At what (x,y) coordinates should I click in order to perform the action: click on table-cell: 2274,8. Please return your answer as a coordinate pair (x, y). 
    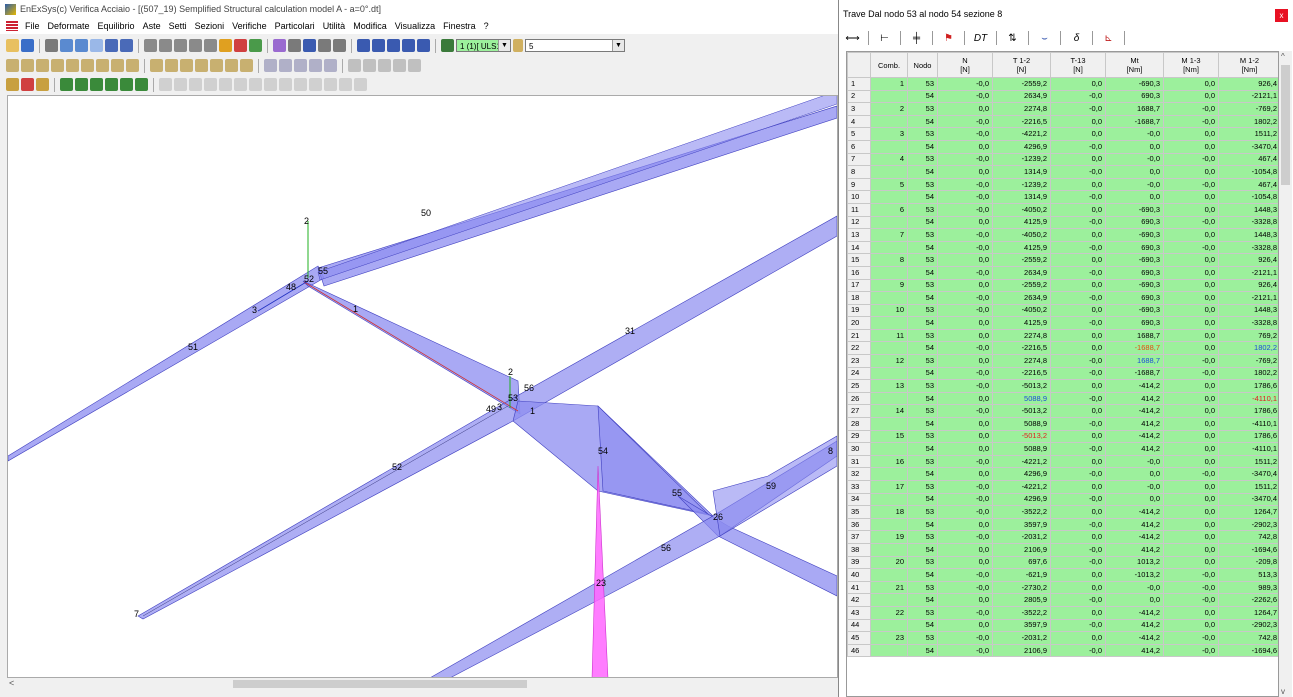
    Looking at the image, I should click on (1021, 109).